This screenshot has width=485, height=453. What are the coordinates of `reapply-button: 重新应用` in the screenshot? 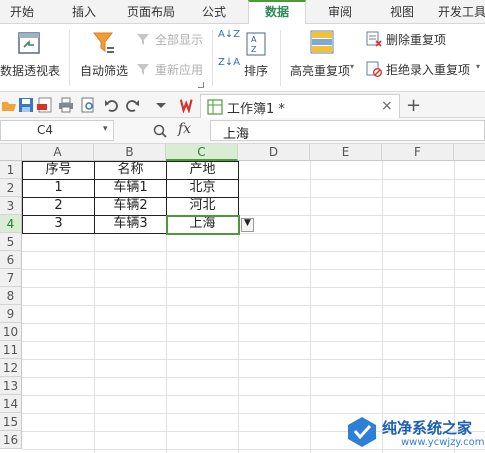 It's located at (172, 69).